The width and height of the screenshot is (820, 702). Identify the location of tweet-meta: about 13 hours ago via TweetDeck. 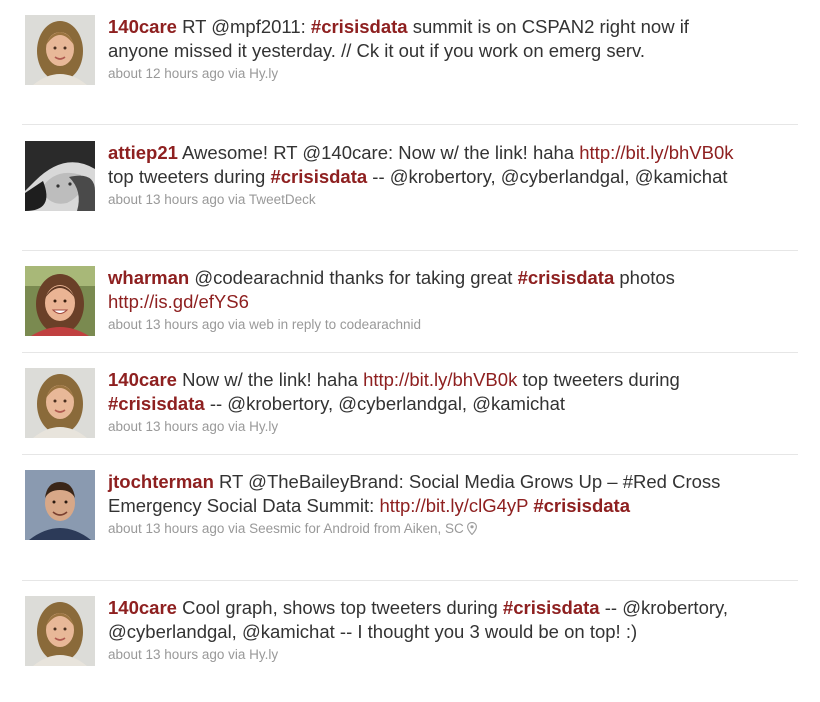
(428, 200).